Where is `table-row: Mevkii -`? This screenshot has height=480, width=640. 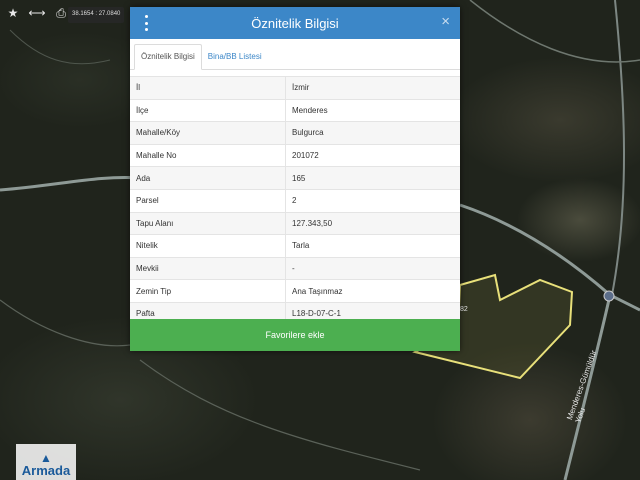
table-row: Mevkii - is located at coordinates (295, 268).